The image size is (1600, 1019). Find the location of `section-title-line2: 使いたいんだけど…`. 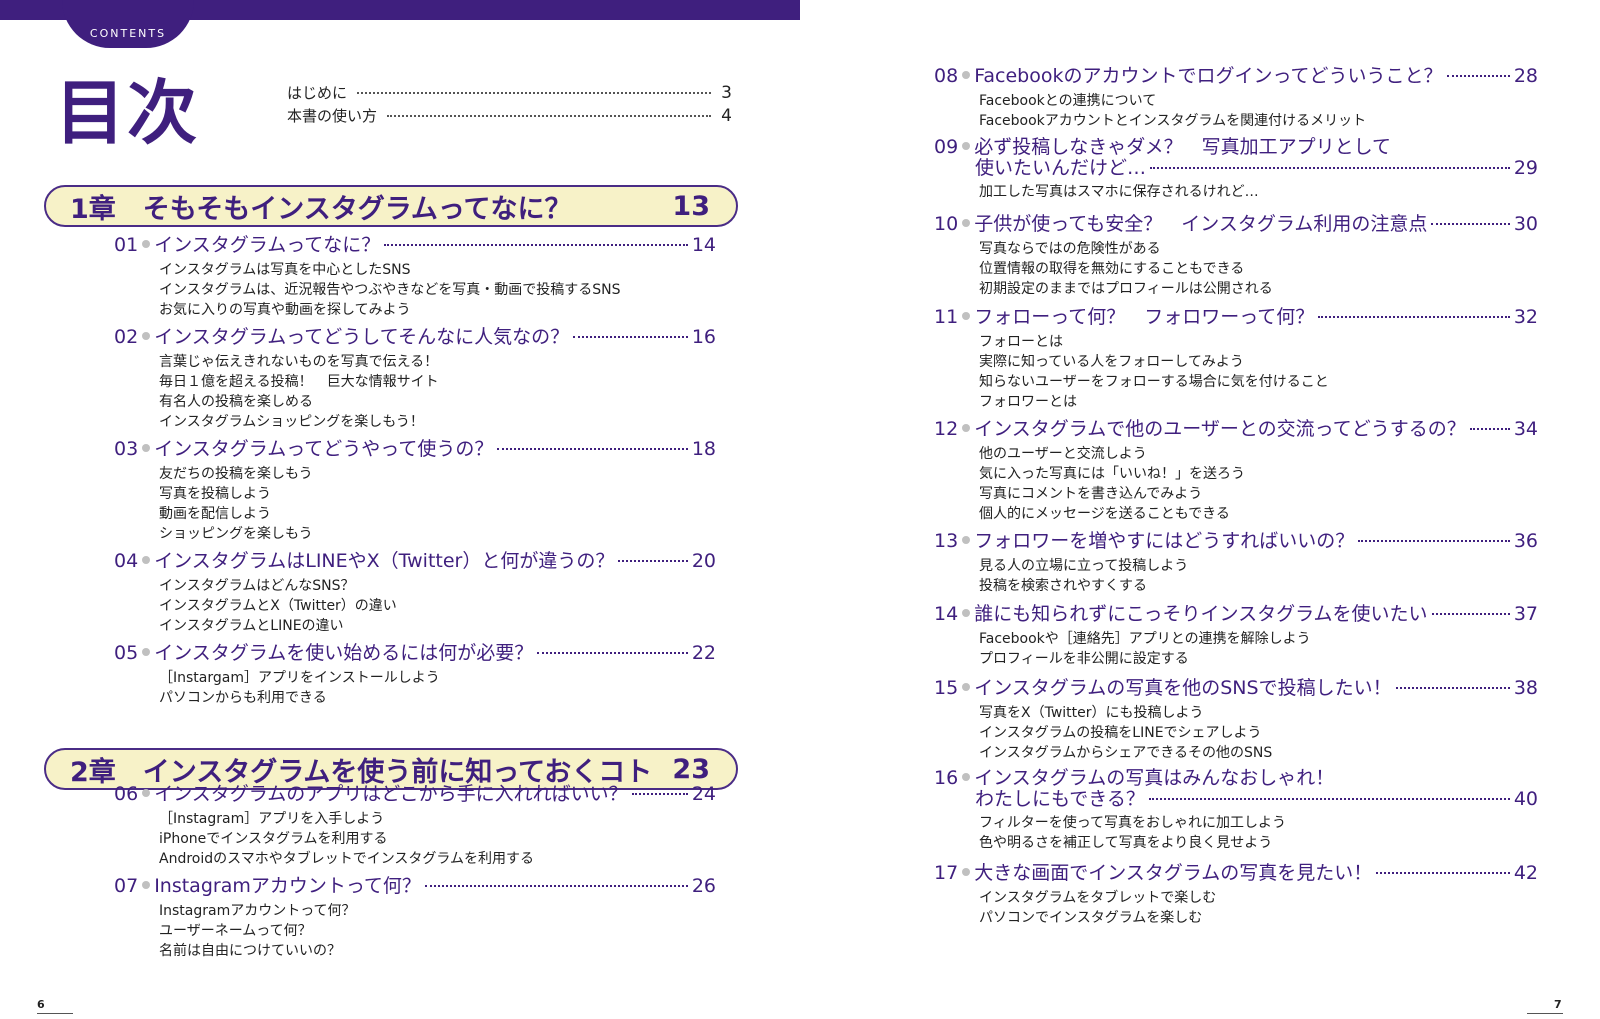

section-title-line2: 使いたいんだけど… is located at coordinates (1061, 168).